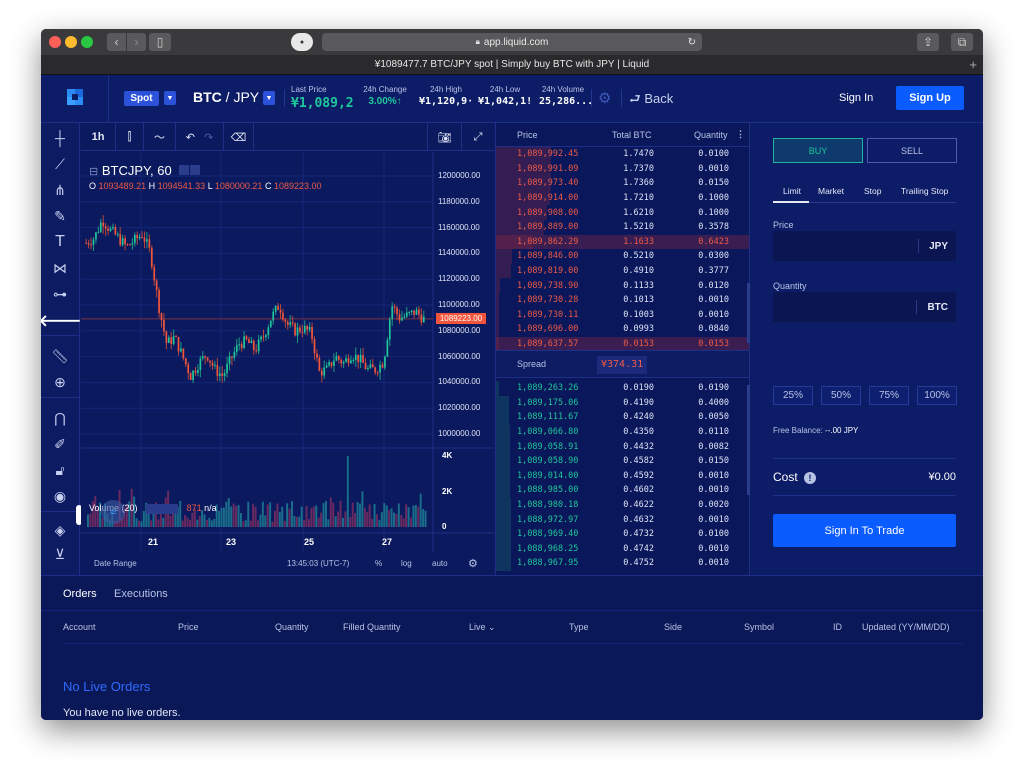 The height and width of the screenshot is (775, 1024). What do you see at coordinates (60, 356) in the screenshot?
I see `ruler-icon: 📏︎` at bounding box center [60, 356].